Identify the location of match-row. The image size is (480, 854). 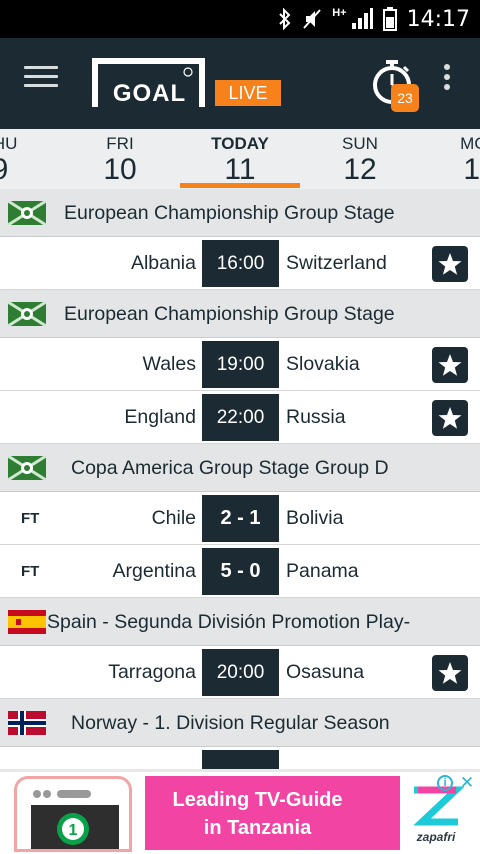
(240, 758).